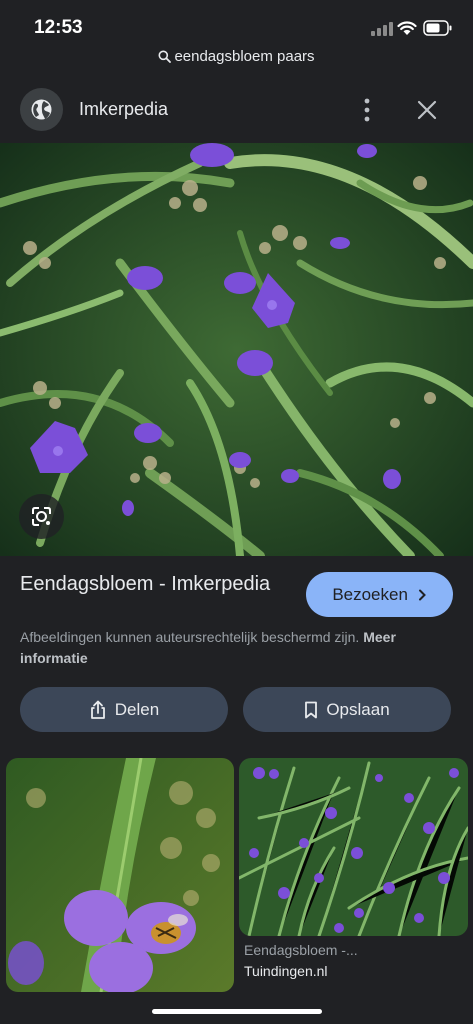  What do you see at coordinates (437, 28) in the screenshot?
I see `battery-icon` at bounding box center [437, 28].